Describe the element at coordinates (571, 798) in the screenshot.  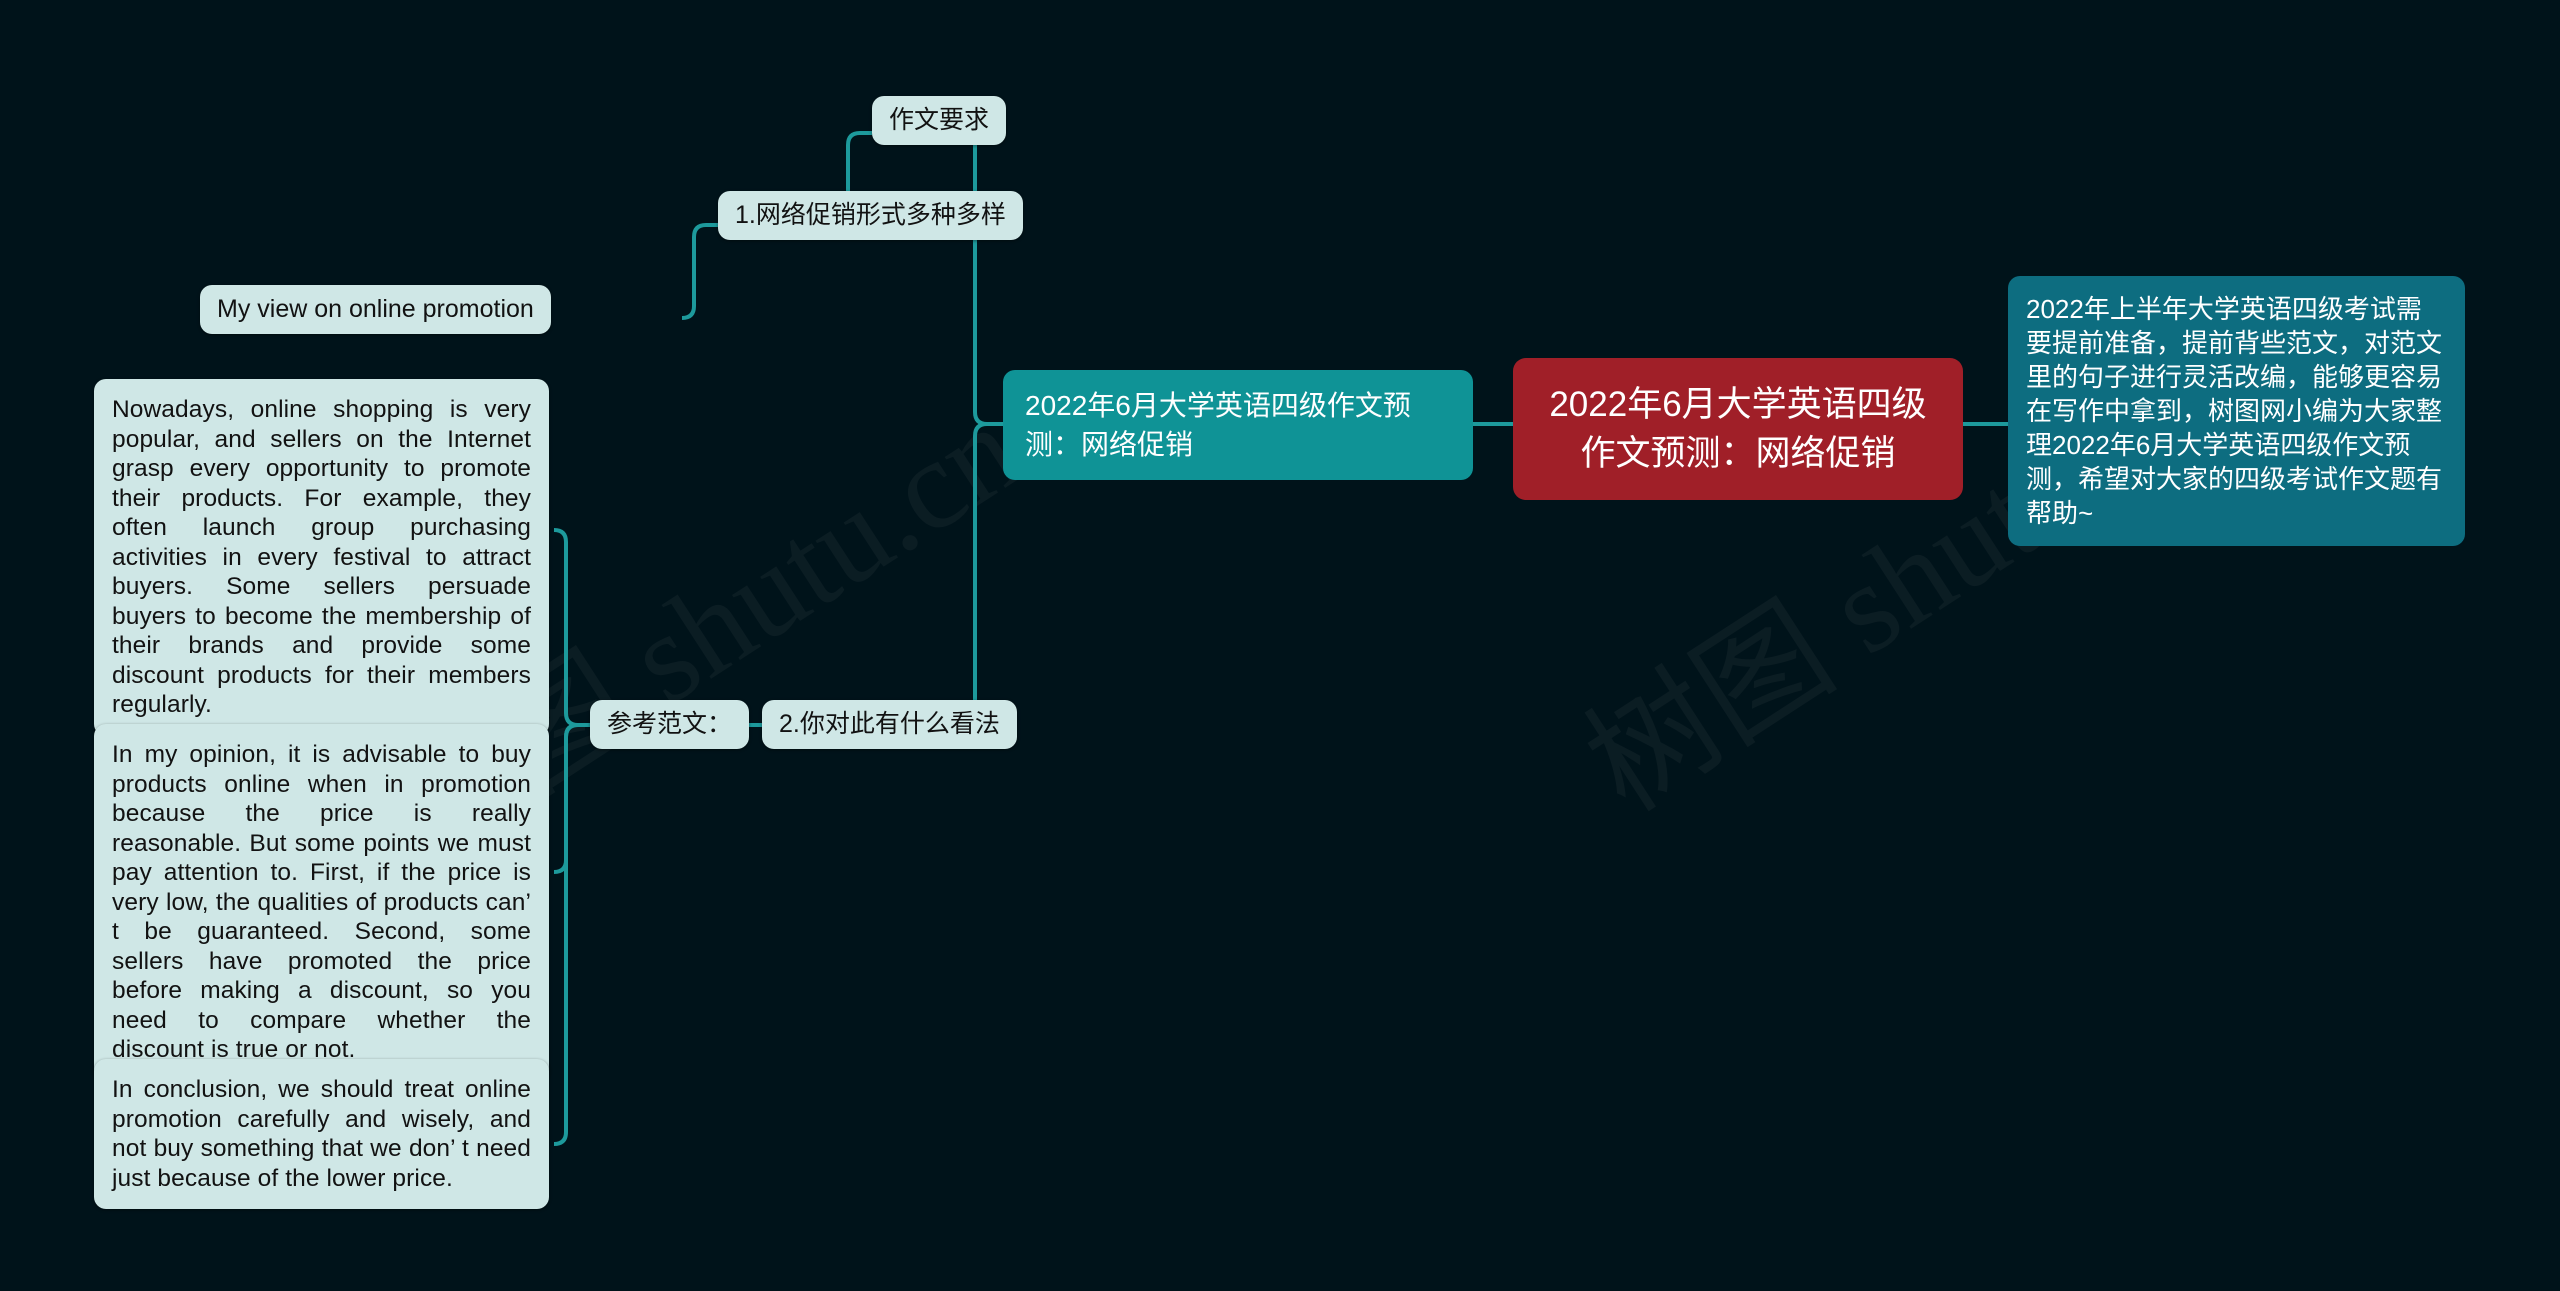
I see `wire-sample-to-para2` at that location.